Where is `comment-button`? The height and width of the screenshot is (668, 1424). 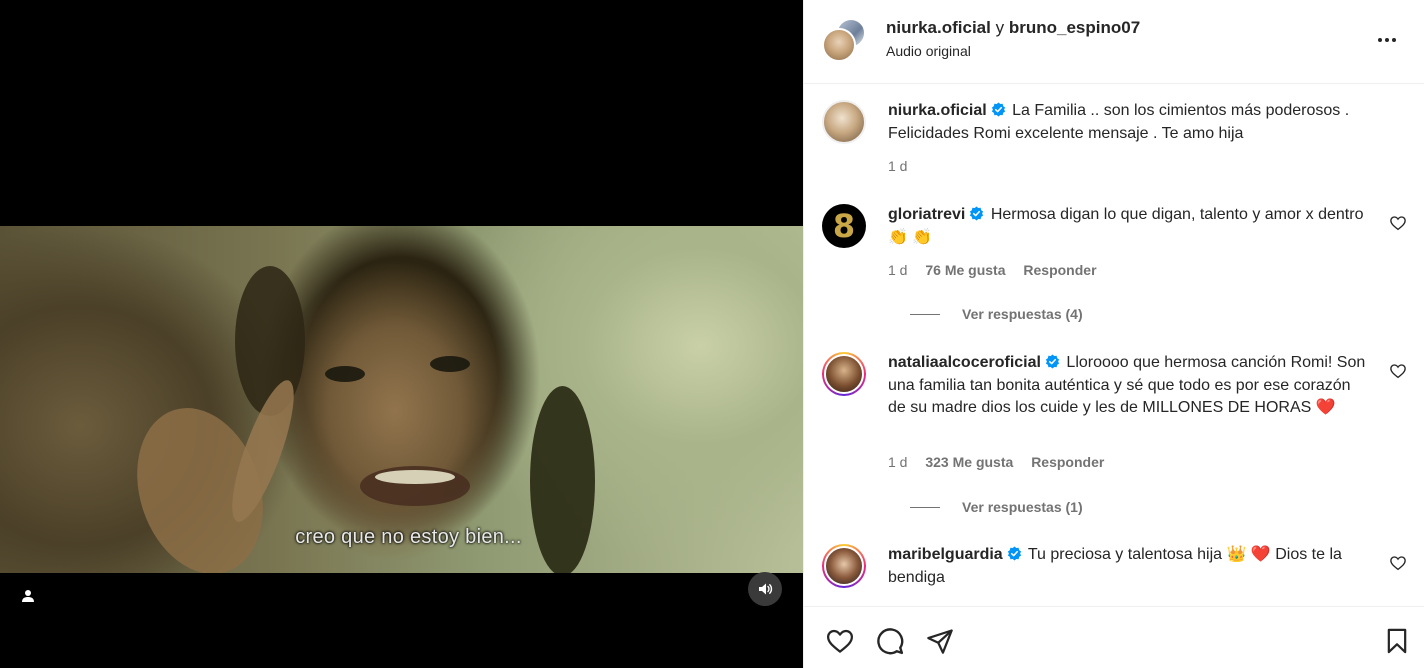
comment-button is located at coordinates (890, 641).